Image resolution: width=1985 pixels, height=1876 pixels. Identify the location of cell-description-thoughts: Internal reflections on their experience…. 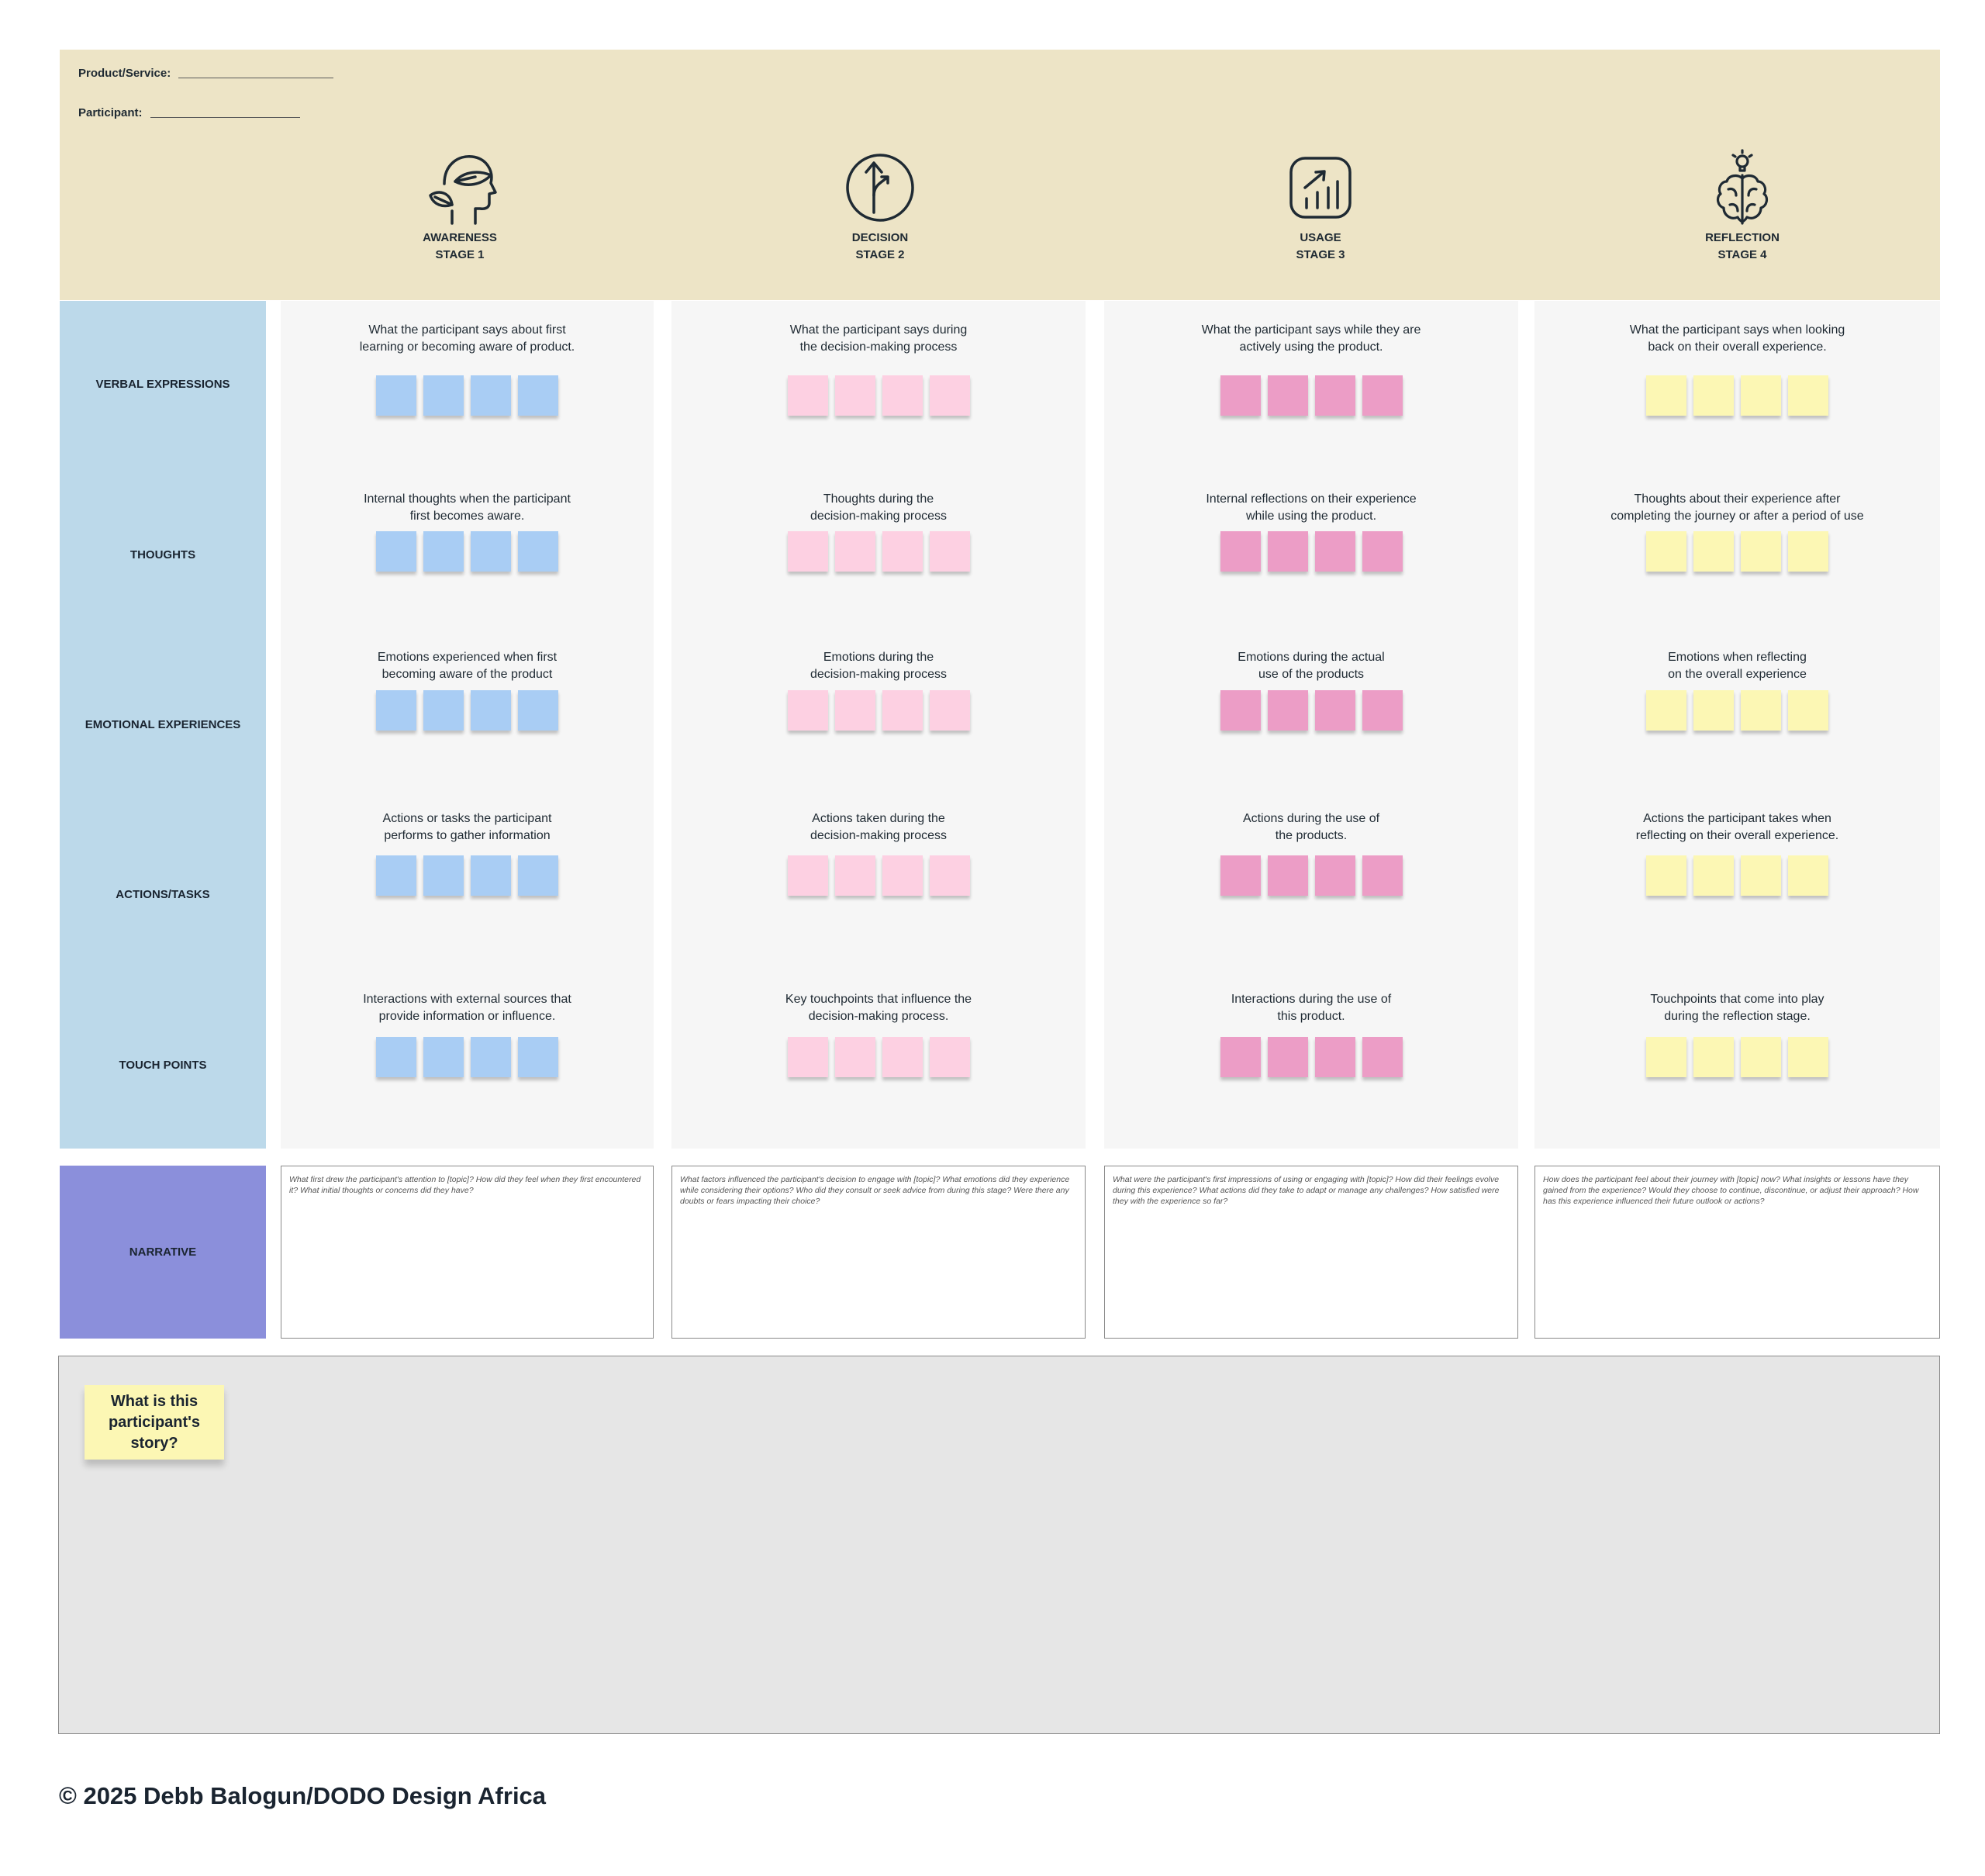
(1311, 508).